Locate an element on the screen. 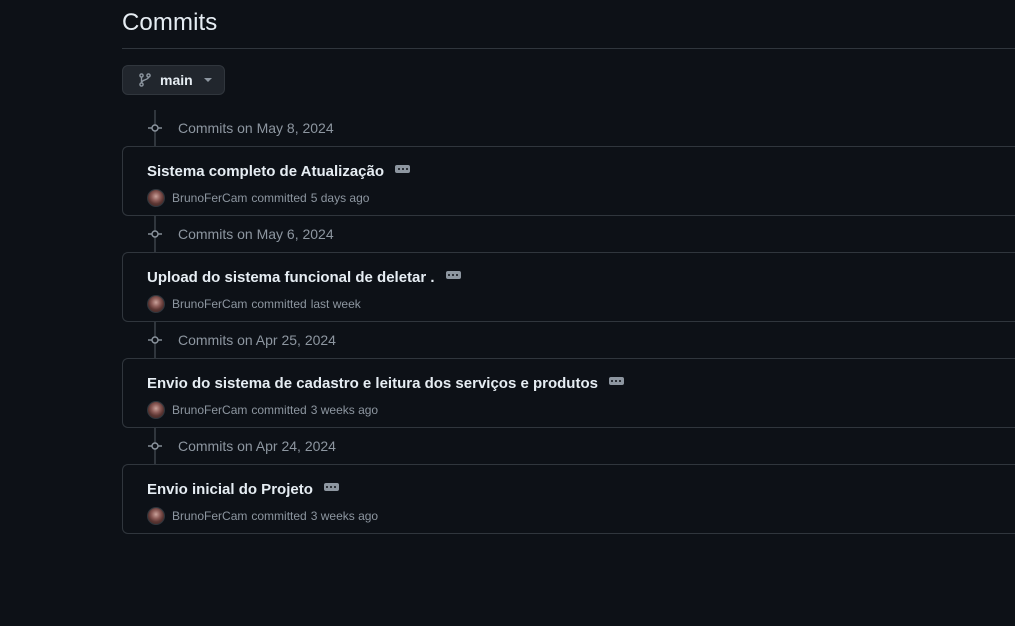  date-row: Commits on May 8, 2024 is located at coordinates (568, 128).